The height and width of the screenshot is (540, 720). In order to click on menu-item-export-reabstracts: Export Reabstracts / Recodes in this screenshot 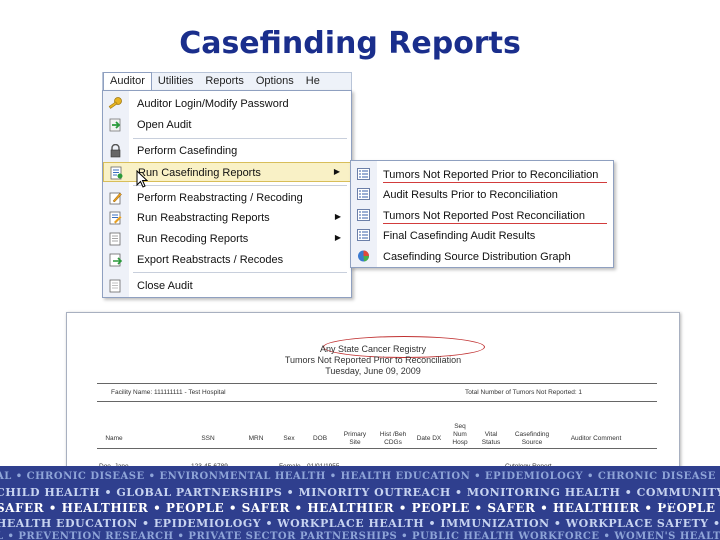, I will do `click(227, 260)`.